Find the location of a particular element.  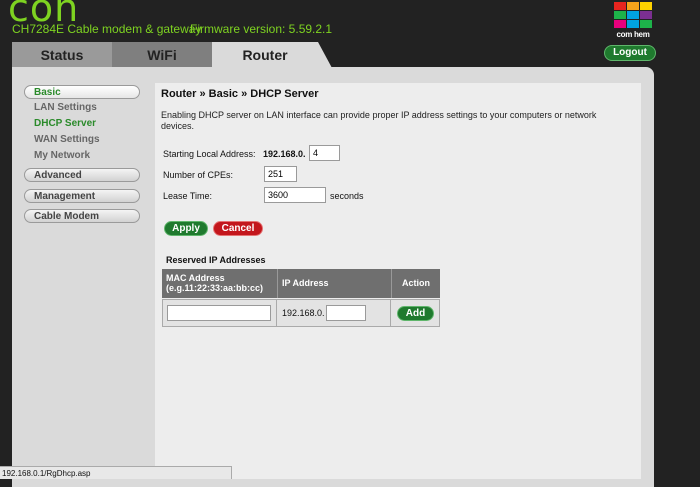

reserved-ip-title: Reserved IP Addresses is located at coordinates (216, 260).